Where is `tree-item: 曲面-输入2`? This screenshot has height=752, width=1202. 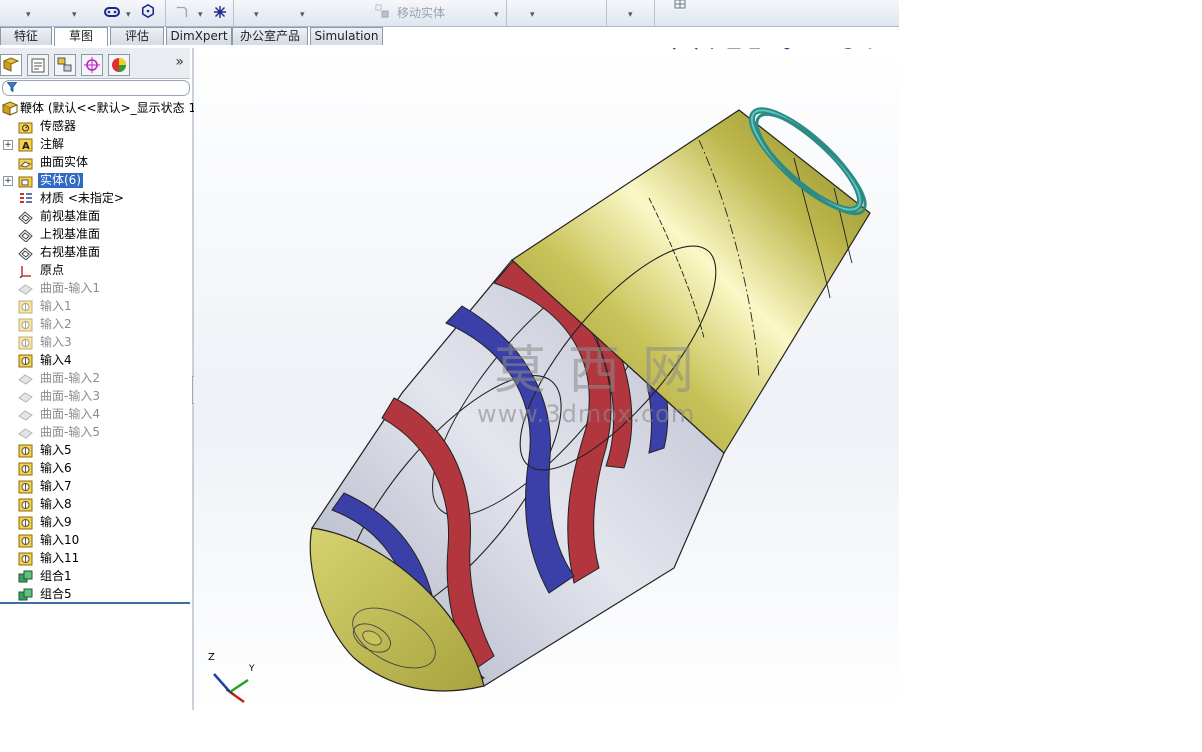
tree-item: 曲面-输入2 is located at coordinates (95, 379).